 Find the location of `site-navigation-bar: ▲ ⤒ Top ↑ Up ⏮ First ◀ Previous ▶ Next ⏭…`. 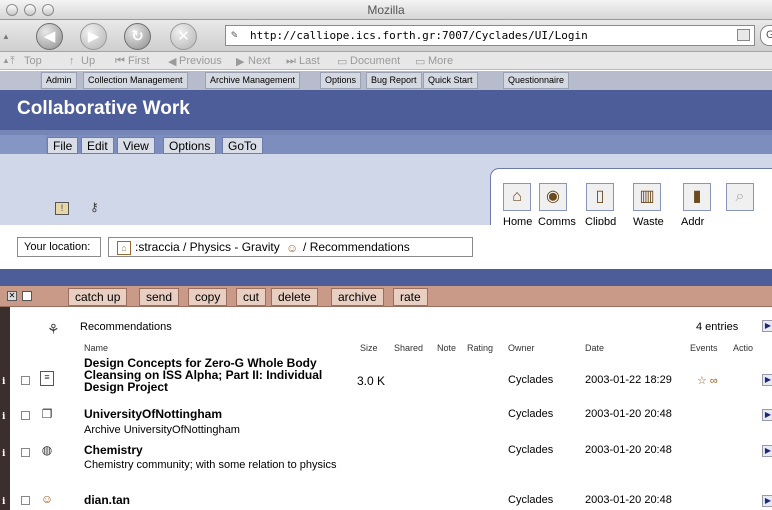

site-navigation-bar: ▲ ⤒ Top ↑ Up ⏮ First ◀ Previous ▶ Next ⏭… is located at coordinates (386, 61).